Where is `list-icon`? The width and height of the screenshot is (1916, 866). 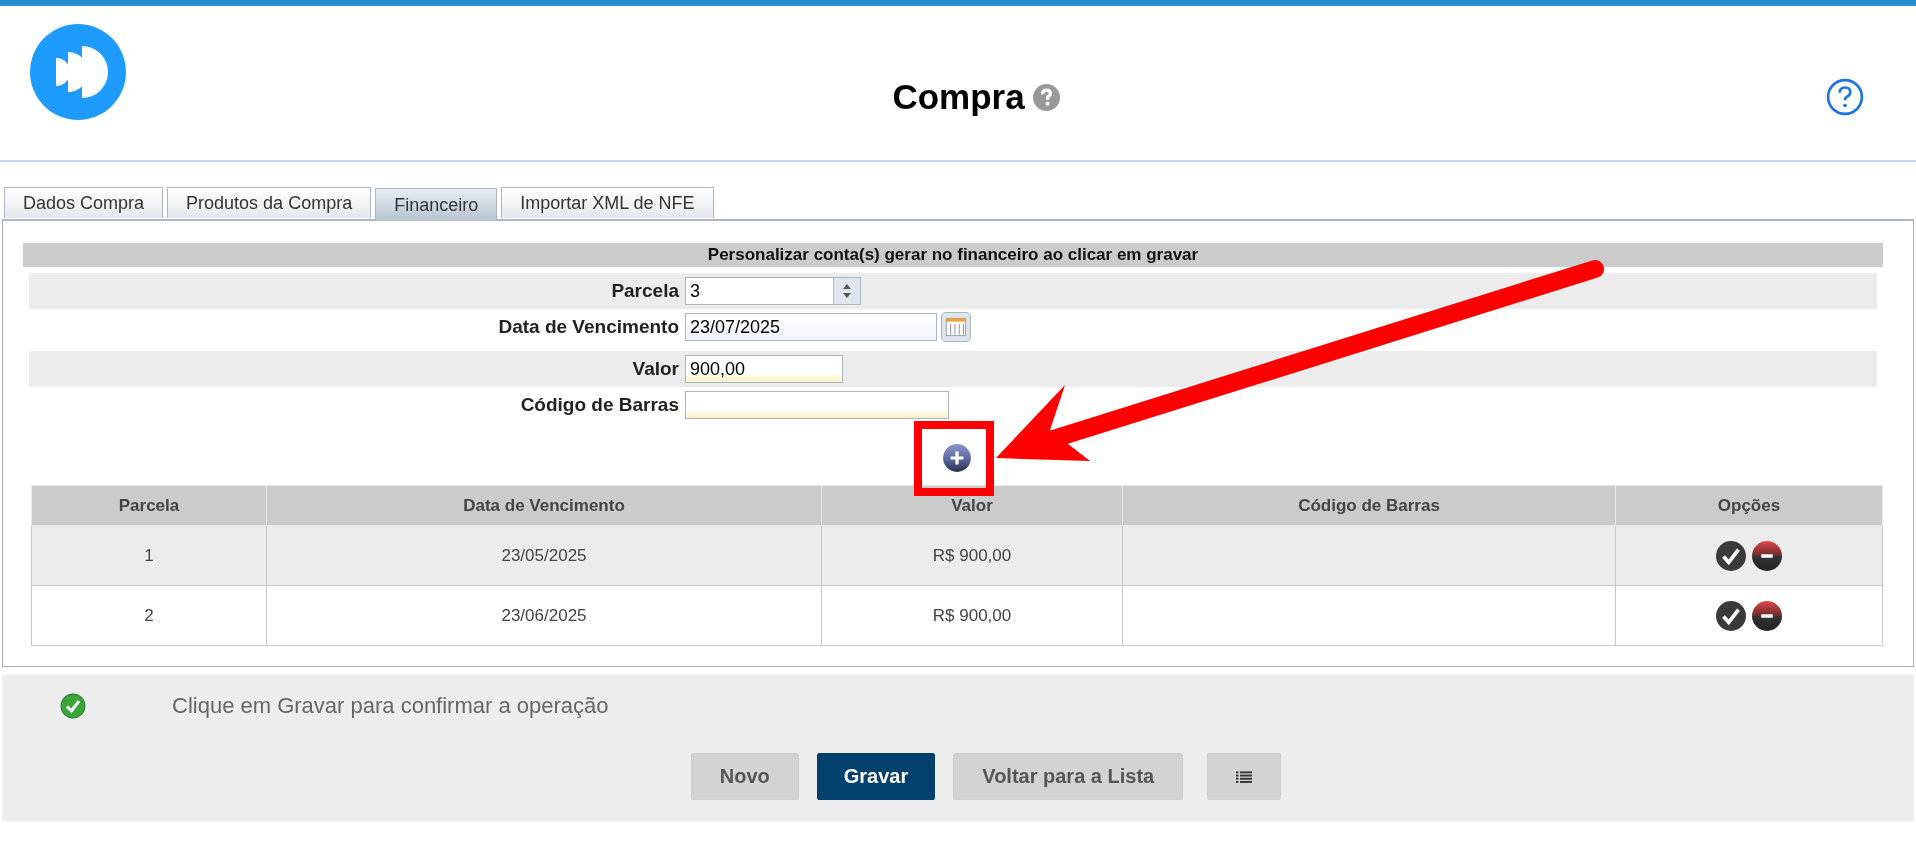 list-icon is located at coordinates (1244, 776).